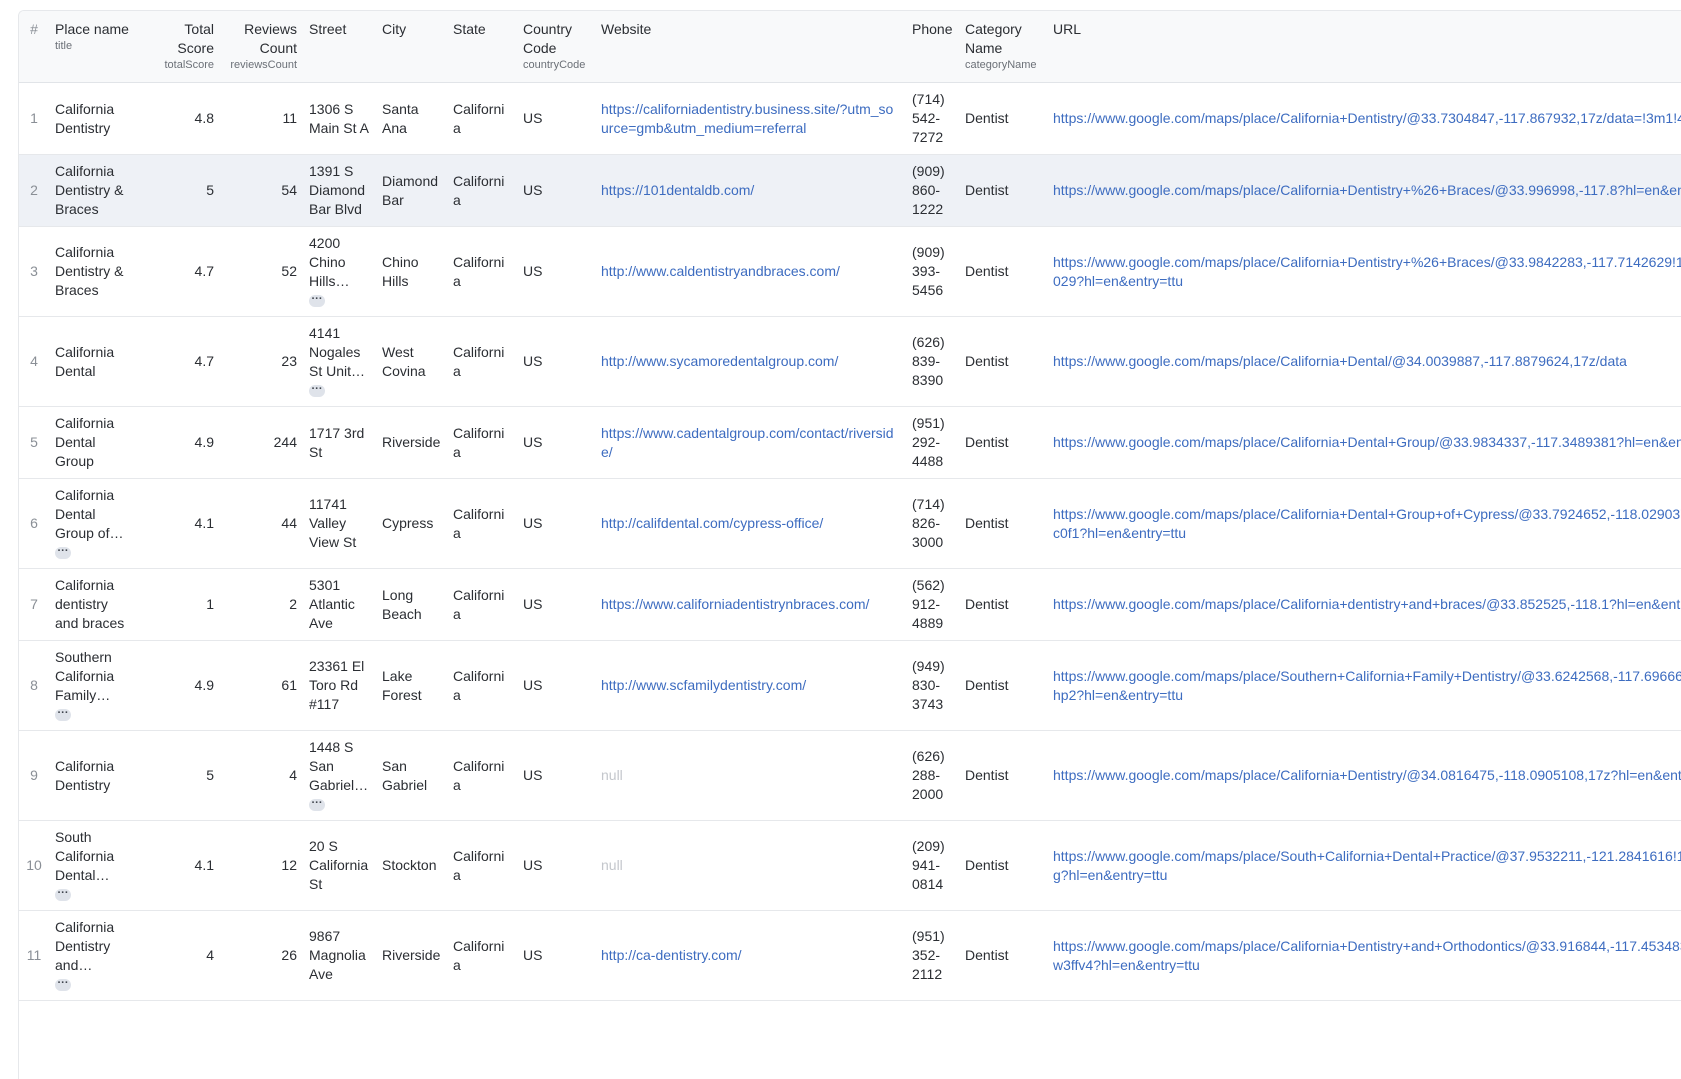 The height and width of the screenshot is (1079, 1681). What do you see at coordinates (1003, 47) in the screenshot?
I see `col-header-category-name: Category Name categoryName` at bounding box center [1003, 47].